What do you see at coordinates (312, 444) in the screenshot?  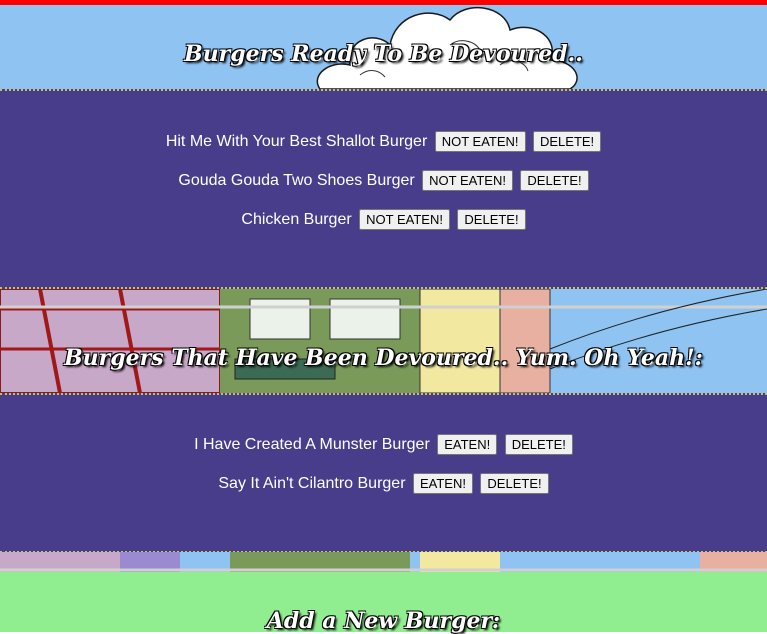 I see `burger-name: I Have Created A Munster Burger` at bounding box center [312, 444].